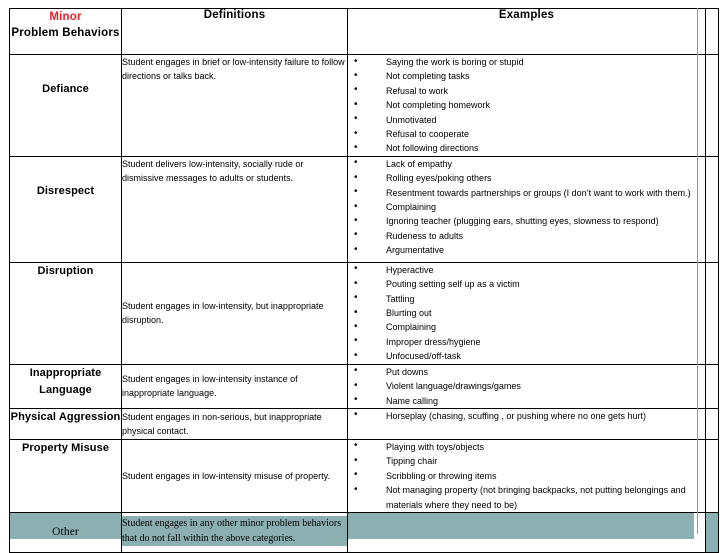 The width and height of the screenshot is (720, 553). I want to click on list-item: Pouting setting self up as a victim, so click(526, 284).